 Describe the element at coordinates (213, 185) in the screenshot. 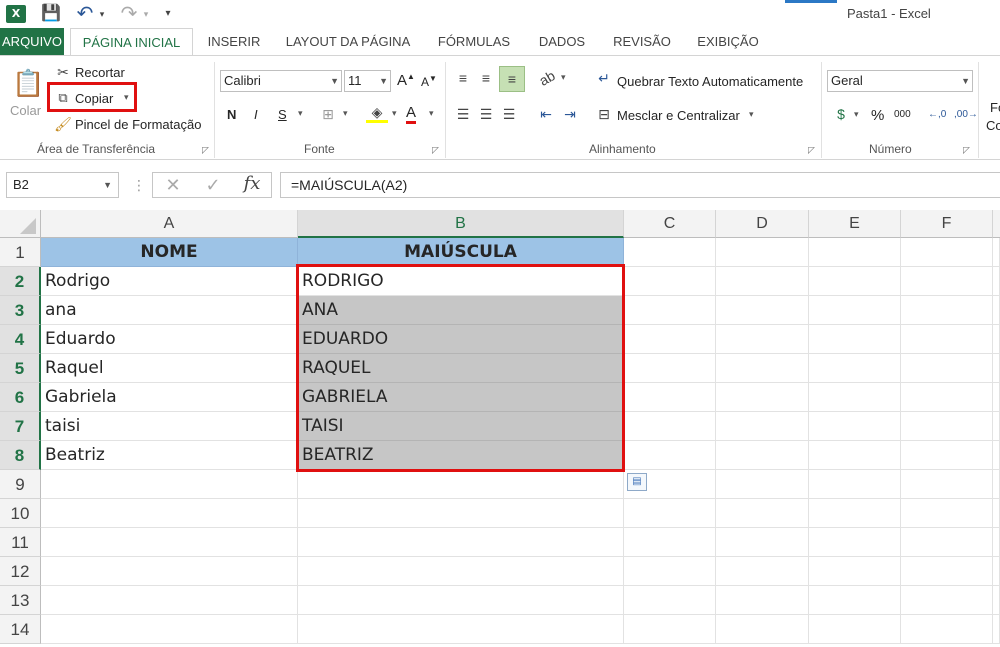

I see `enter-icon: ✓` at that location.